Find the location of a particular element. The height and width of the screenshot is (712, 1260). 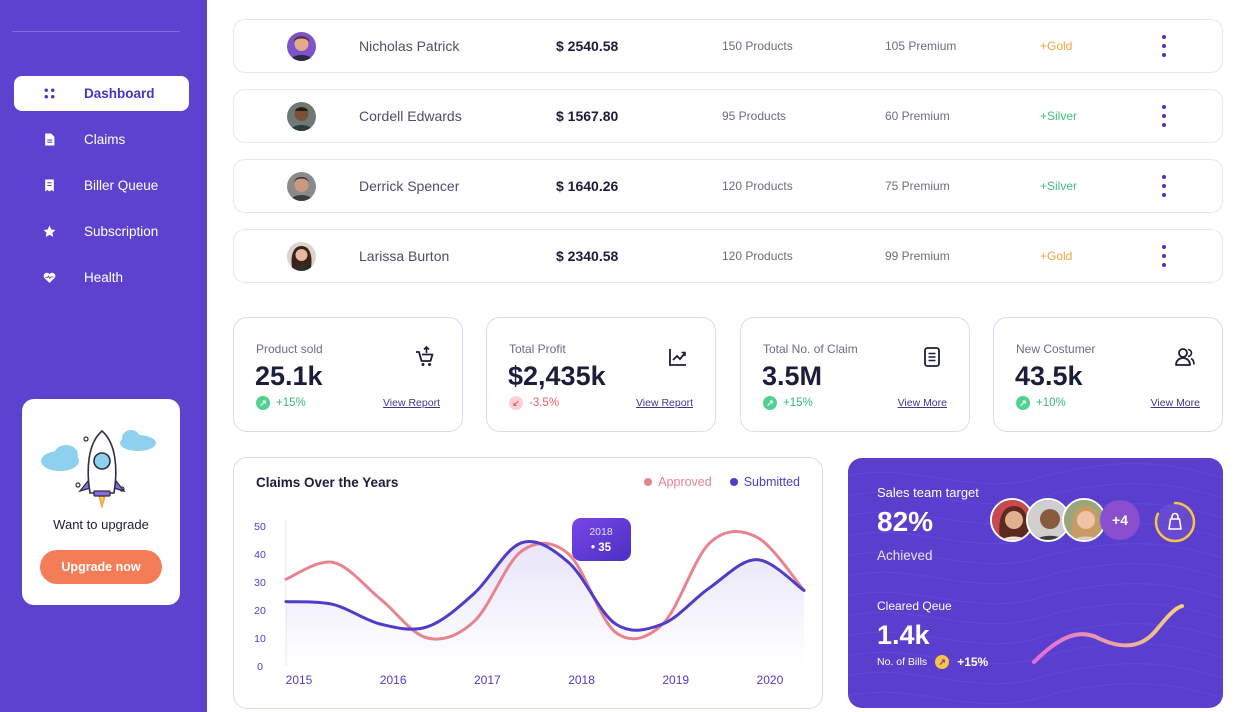

stat-change: ↗ +10% is located at coordinates (1041, 403).